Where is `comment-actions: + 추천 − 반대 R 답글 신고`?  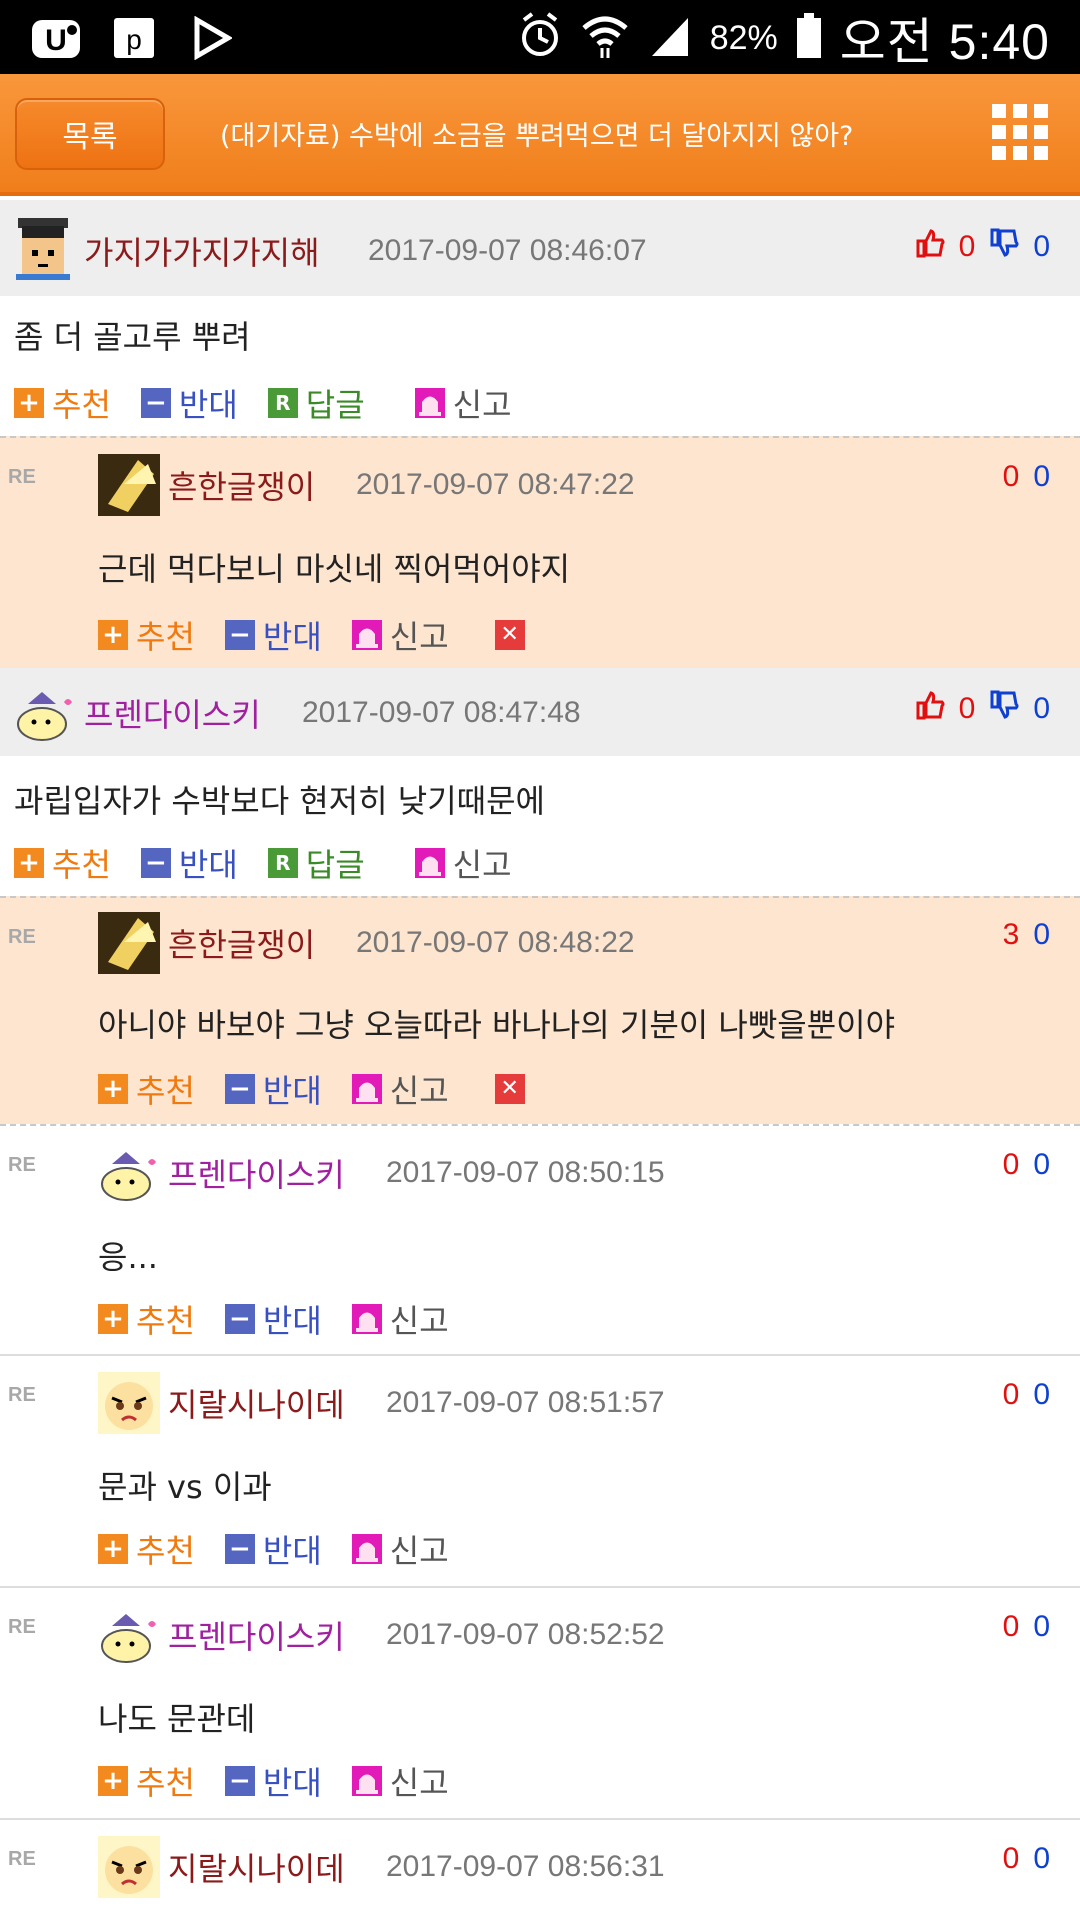 comment-actions: + 추천 − 반대 R 답글 신고 is located at coordinates (278, 863).